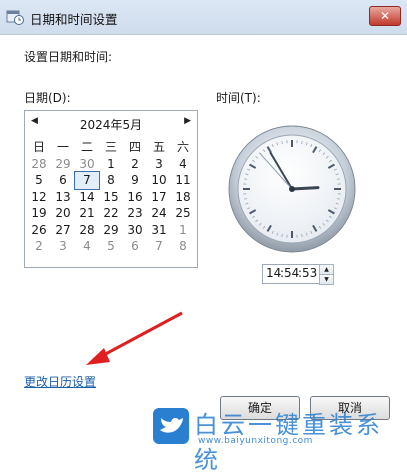 This screenshot has width=407, height=475. What do you see at coordinates (203, 17) in the screenshot?
I see `title-bar: 日期和时间设置 ✕` at bounding box center [203, 17].